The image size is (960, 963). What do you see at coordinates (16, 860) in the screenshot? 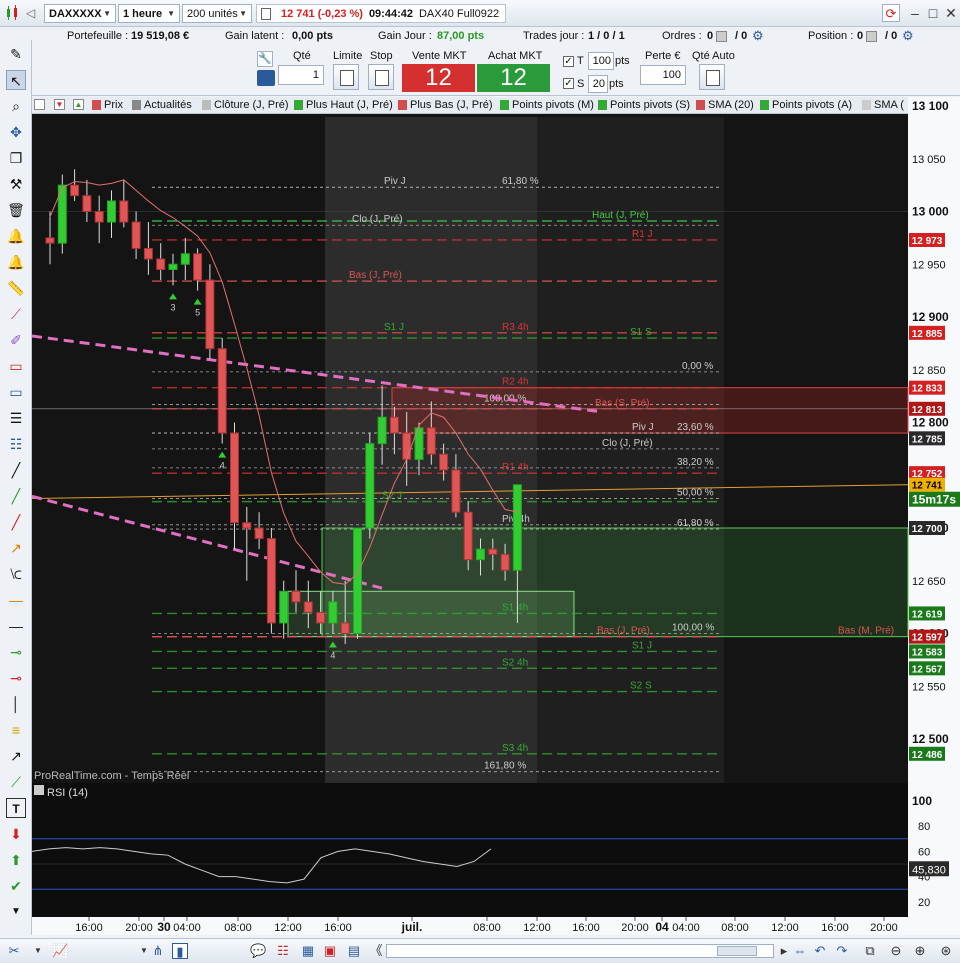
I see `arrow-up-icon: ⬆` at bounding box center [16, 860].